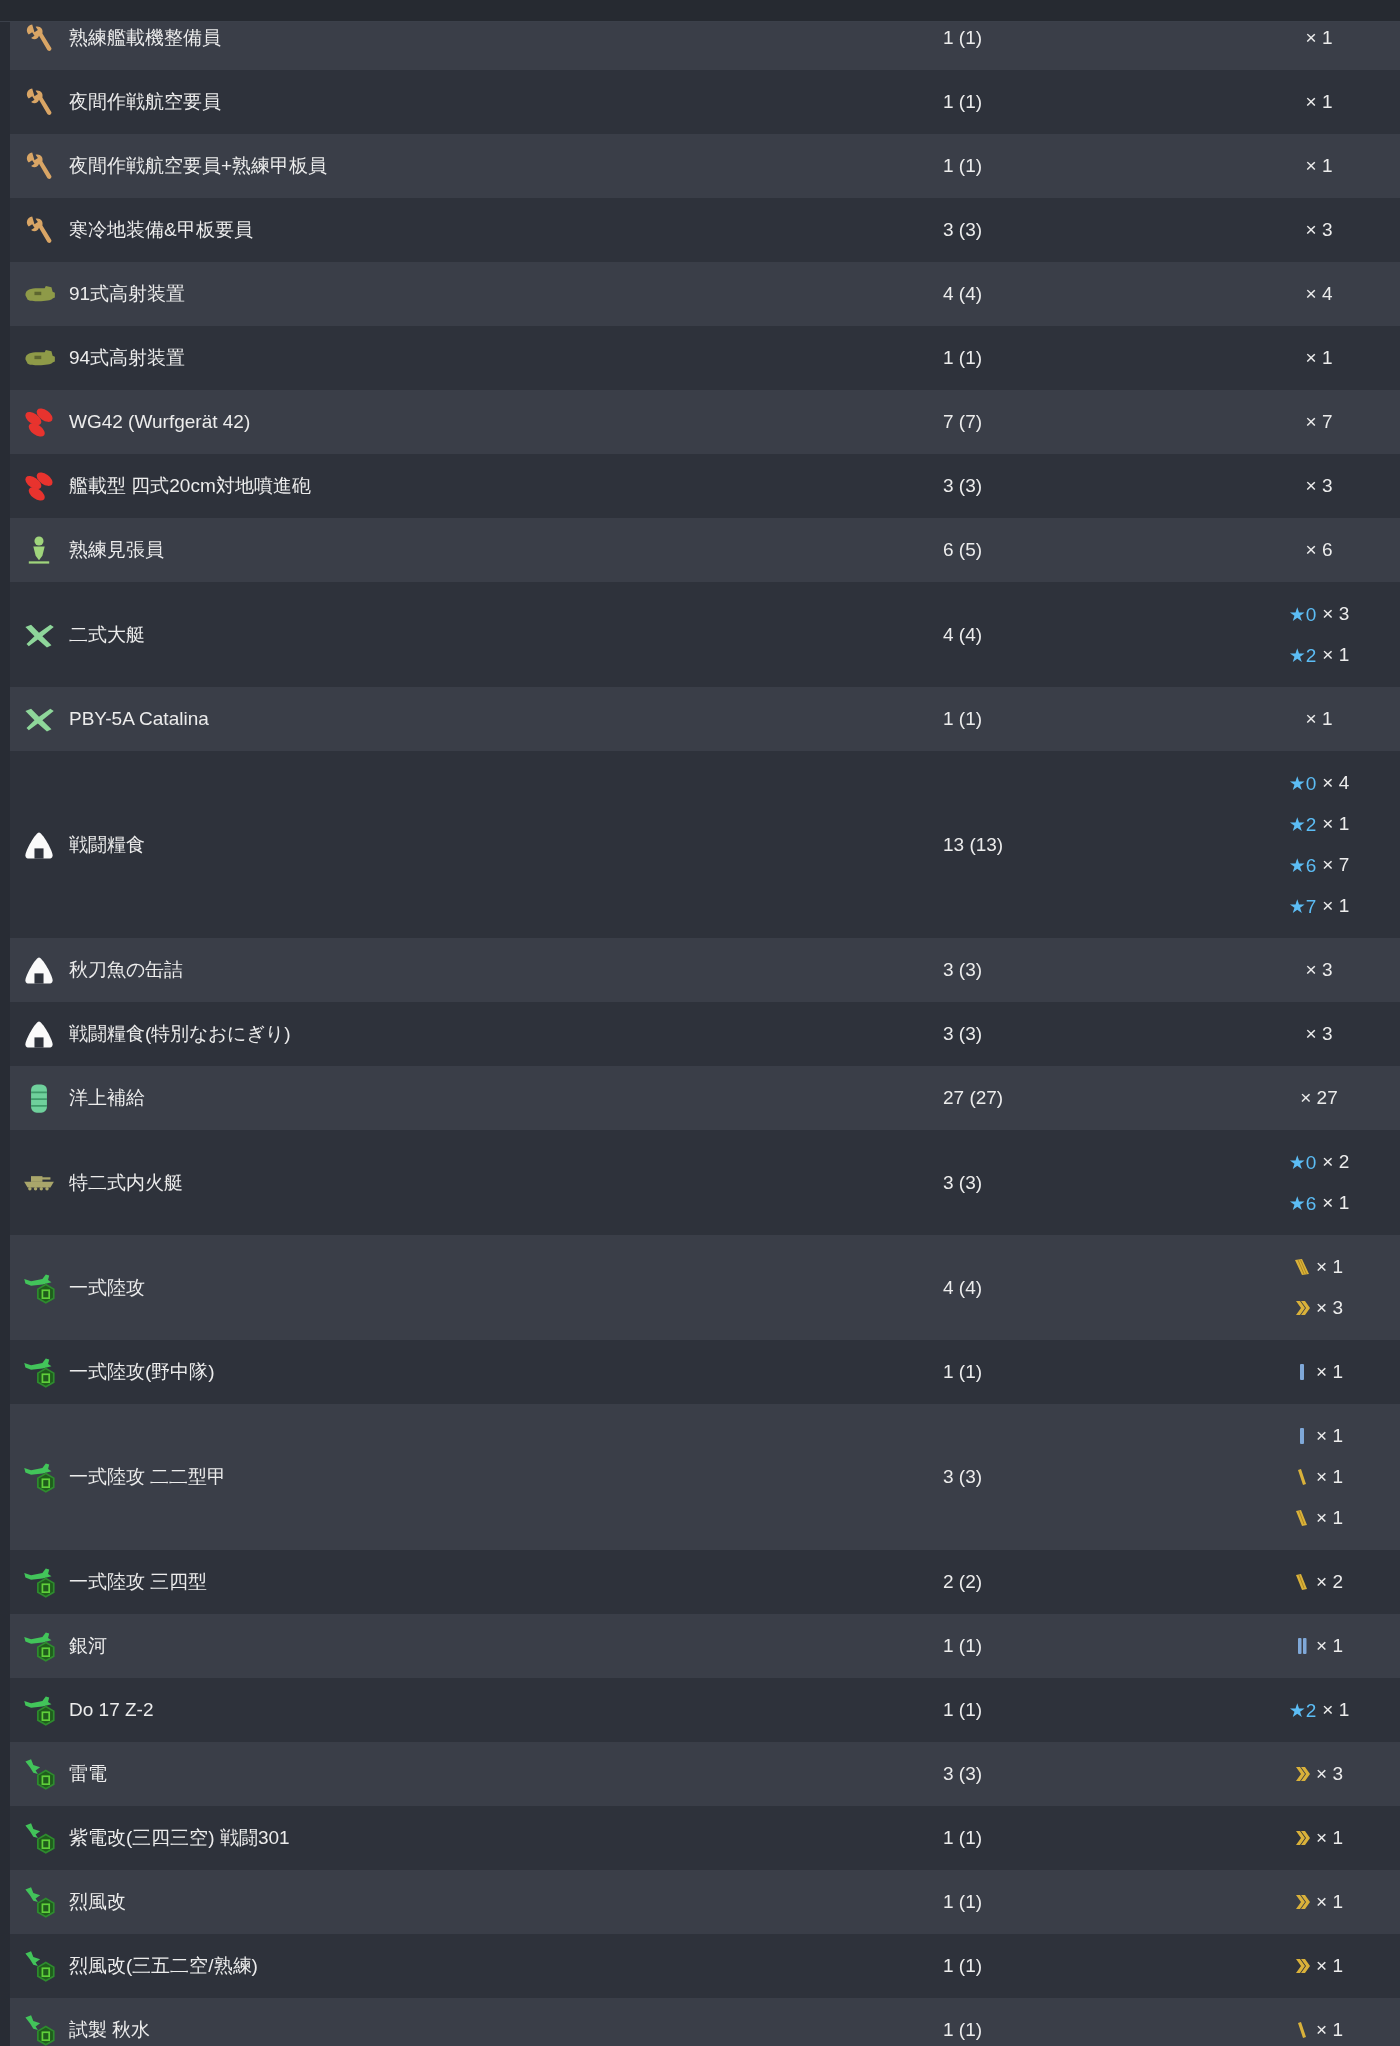 This screenshot has height=2046, width=1400. What do you see at coordinates (180, 1034) in the screenshot?
I see `equipment-name: 戦闘糧食(特別なおにぎり)` at bounding box center [180, 1034].